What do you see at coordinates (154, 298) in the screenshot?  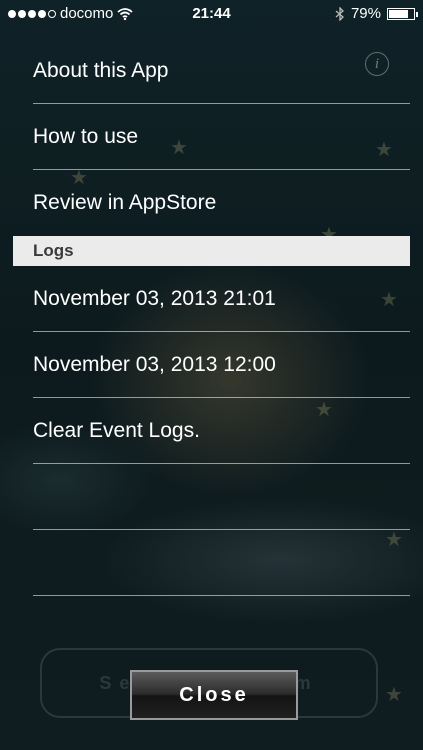 I see `log-entry-label: November 03, 2013 21:01` at bounding box center [154, 298].